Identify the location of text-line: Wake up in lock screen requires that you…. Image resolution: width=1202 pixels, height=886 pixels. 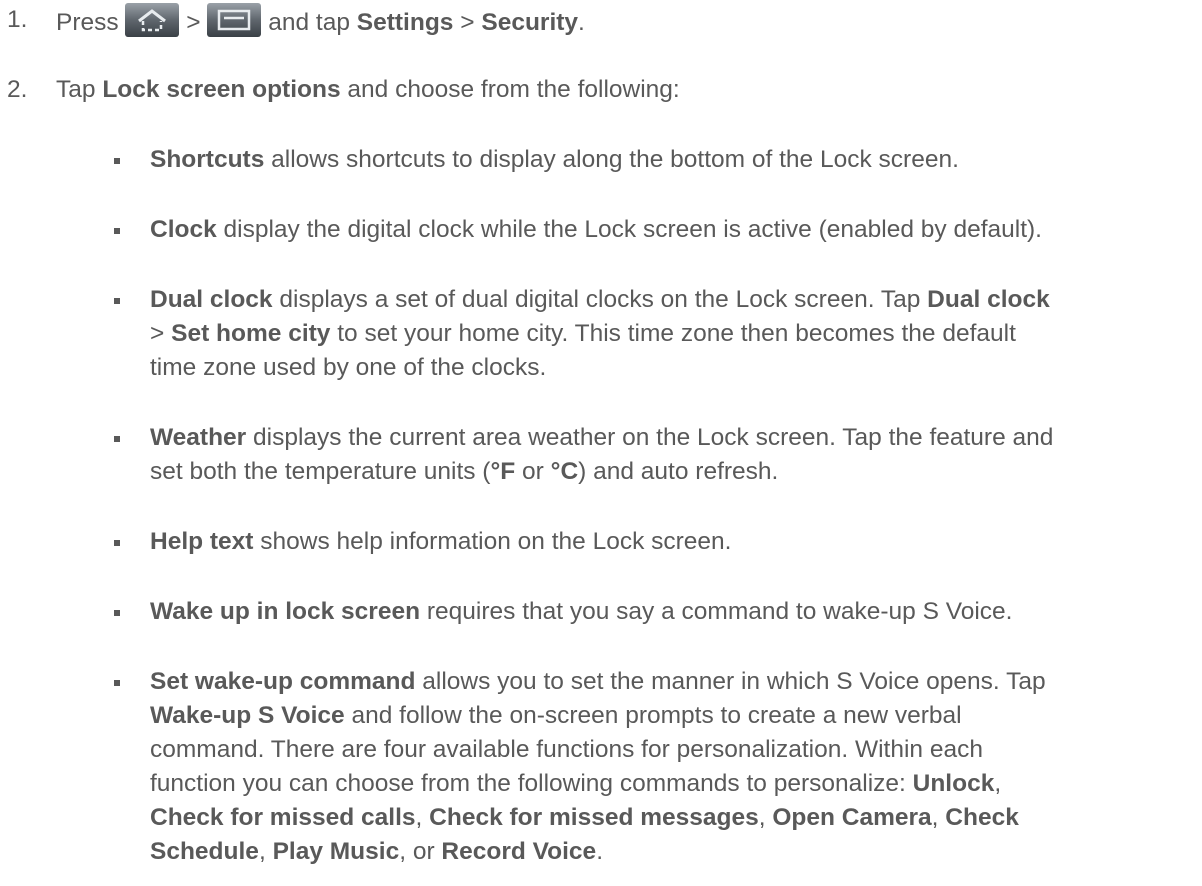
(672, 612).